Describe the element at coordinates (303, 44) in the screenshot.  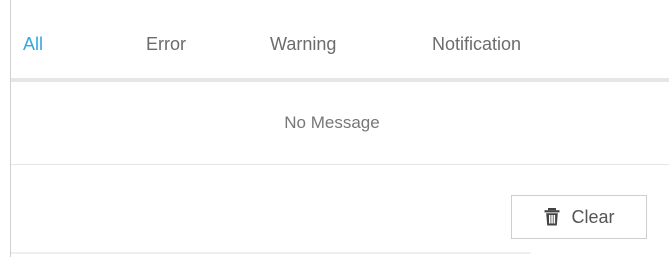
I see `tab-warning: Warning` at that location.